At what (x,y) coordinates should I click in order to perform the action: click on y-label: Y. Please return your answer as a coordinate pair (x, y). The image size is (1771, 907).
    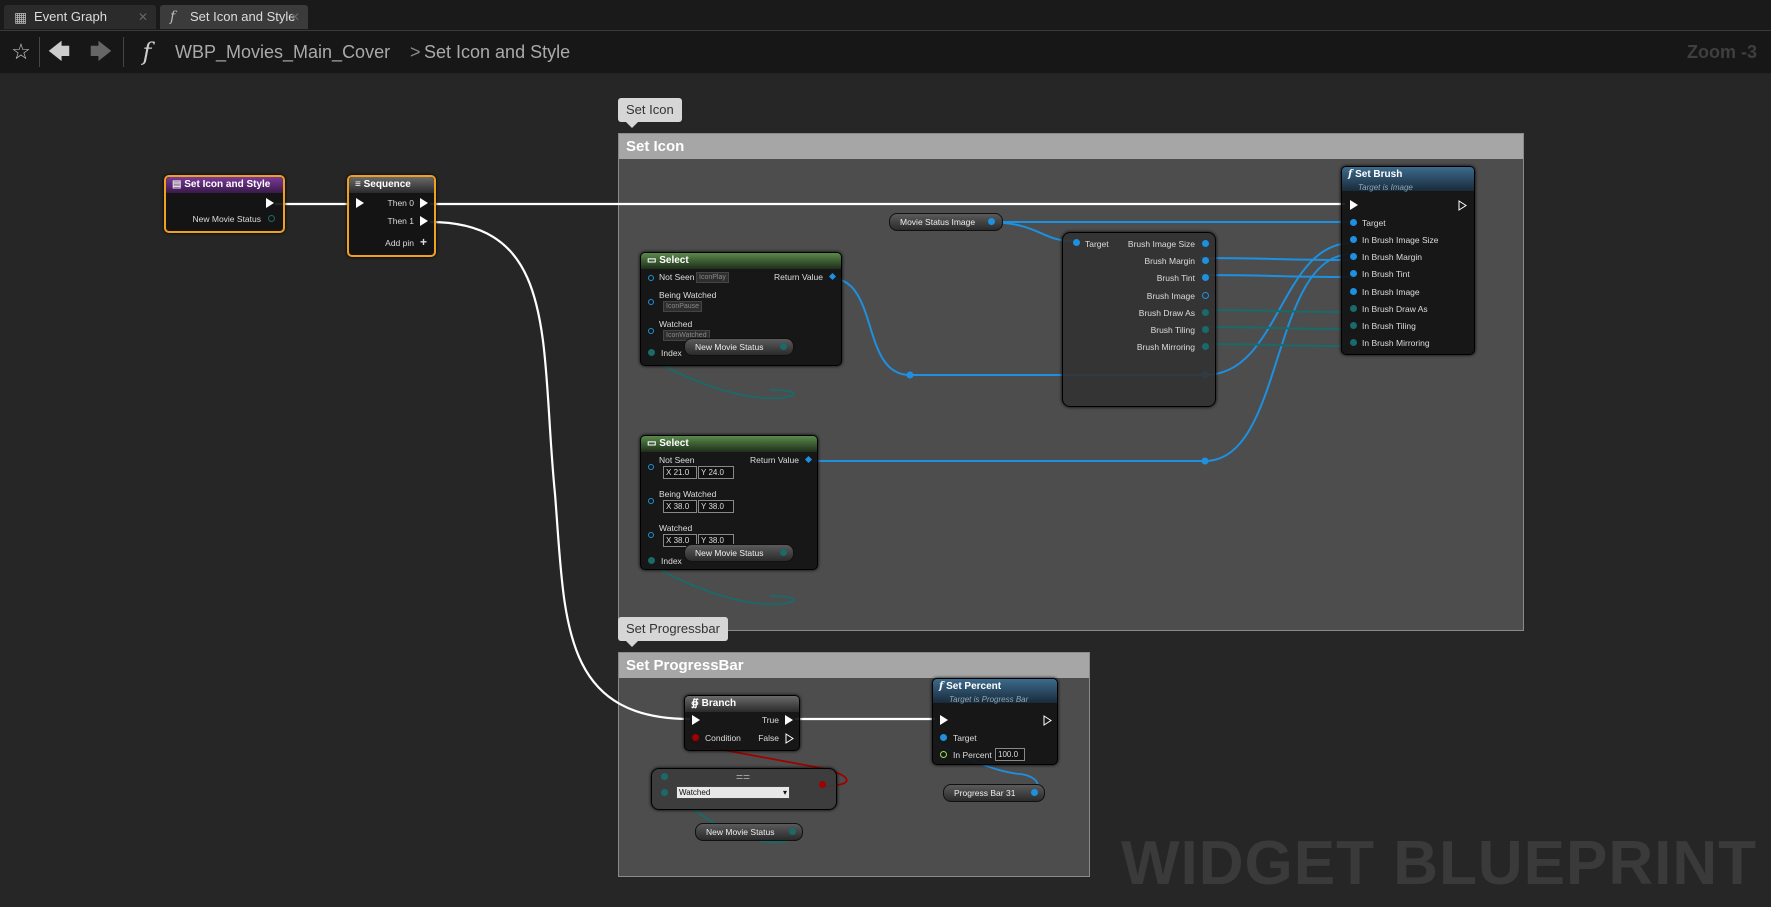
    Looking at the image, I should click on (704, 506).